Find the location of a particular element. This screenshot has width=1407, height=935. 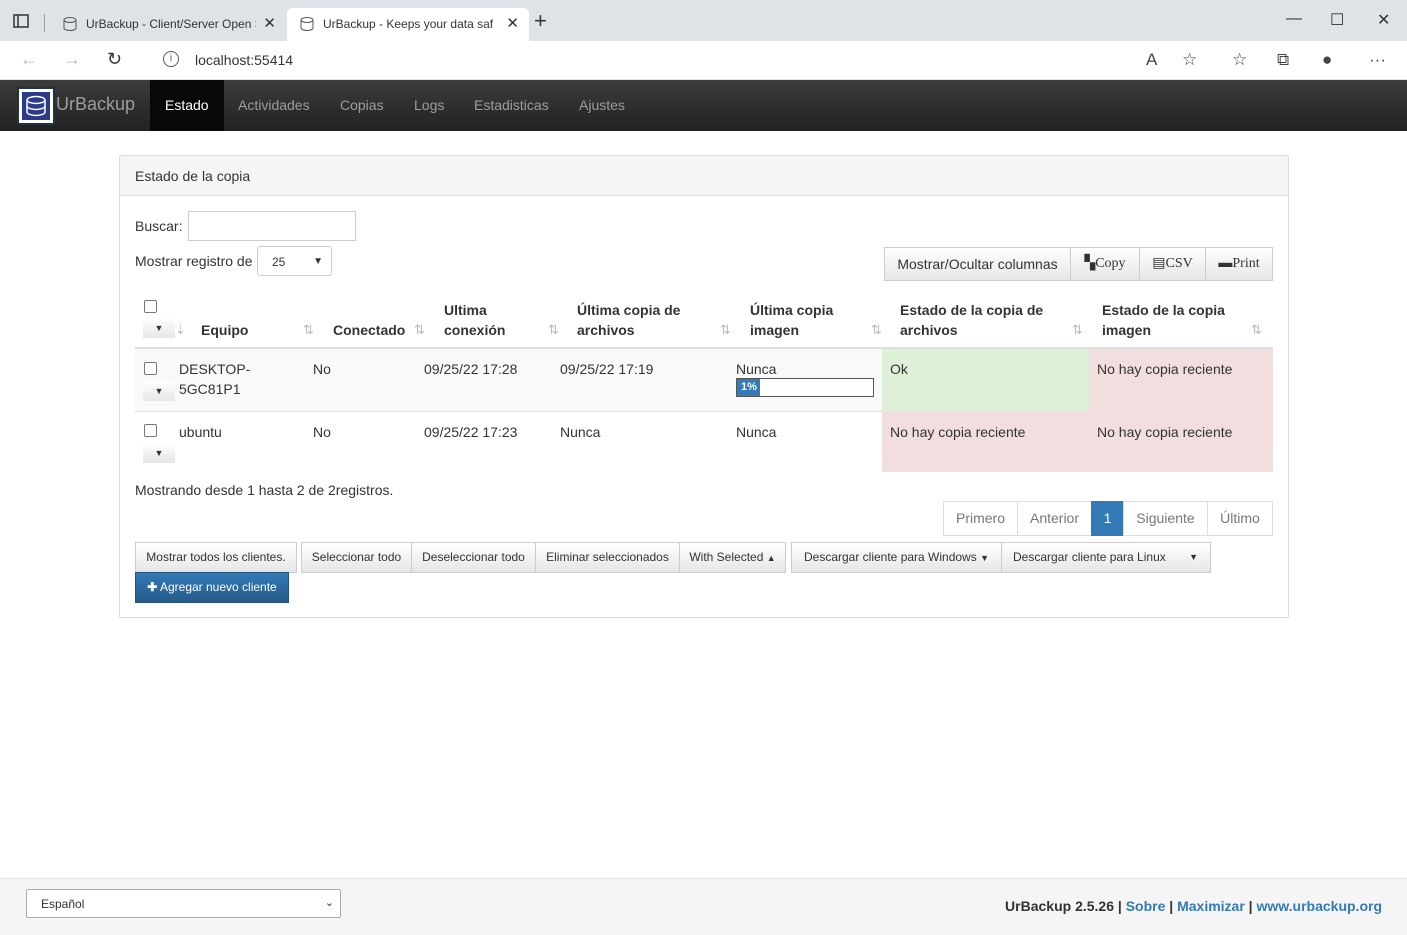

close-window-icon: ✕ is located at coordinates (1383, 20).